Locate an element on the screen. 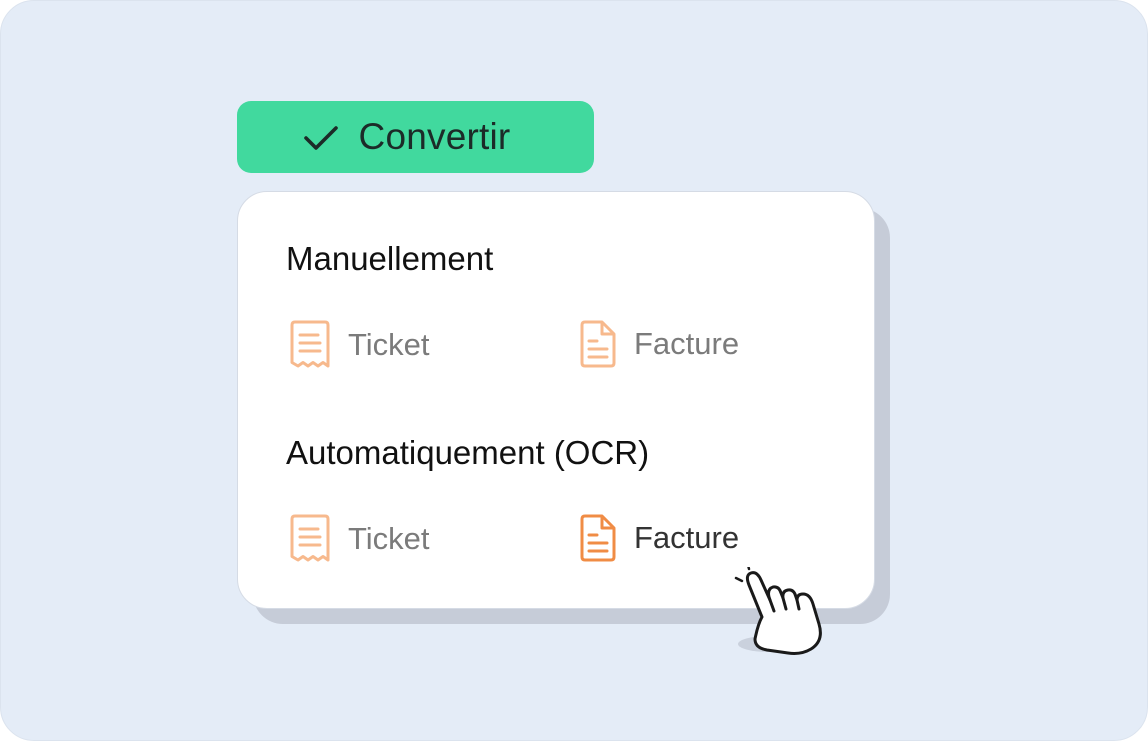 This screenshot has width=1148, height=741. option-ocr-ticket: Ticket is located at coordinates (359, 539).